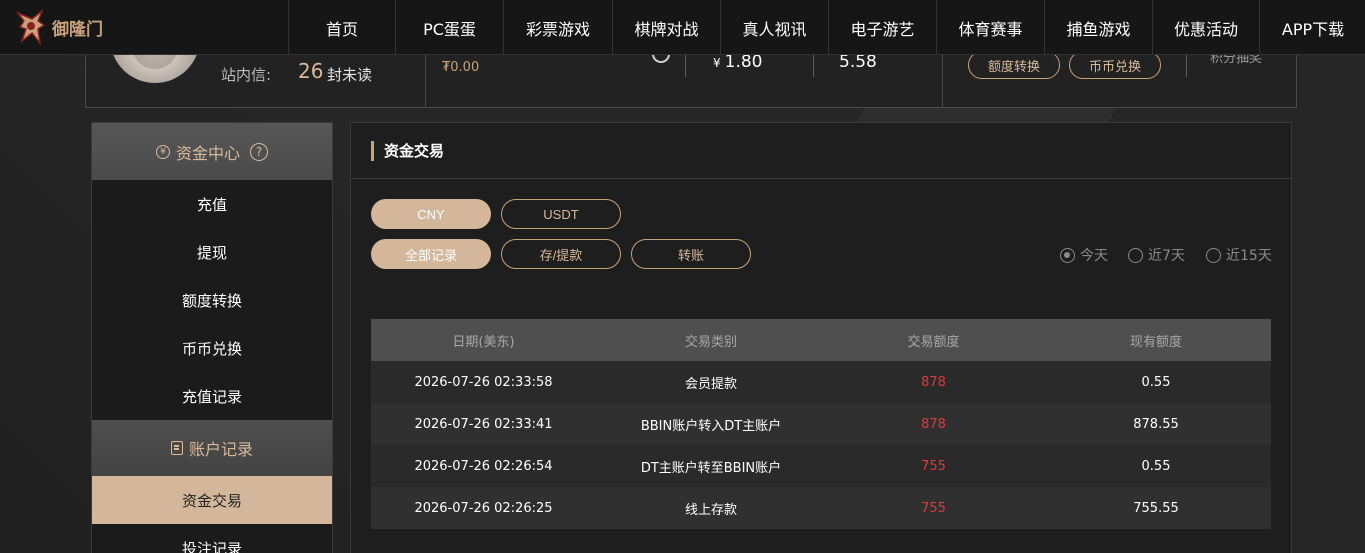 The height and width of the screenshot is (553, 1365). I want to click on nav-item: 优惠活动, so click(1205, 27).